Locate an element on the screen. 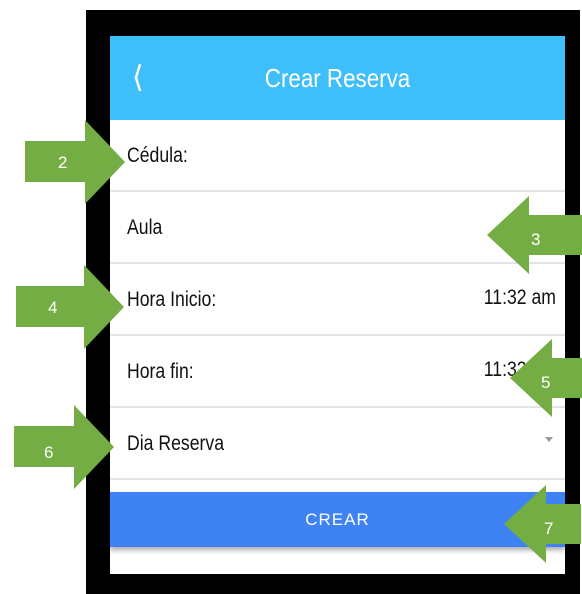  callout-number: 6 is located at coordinates (49, 452).